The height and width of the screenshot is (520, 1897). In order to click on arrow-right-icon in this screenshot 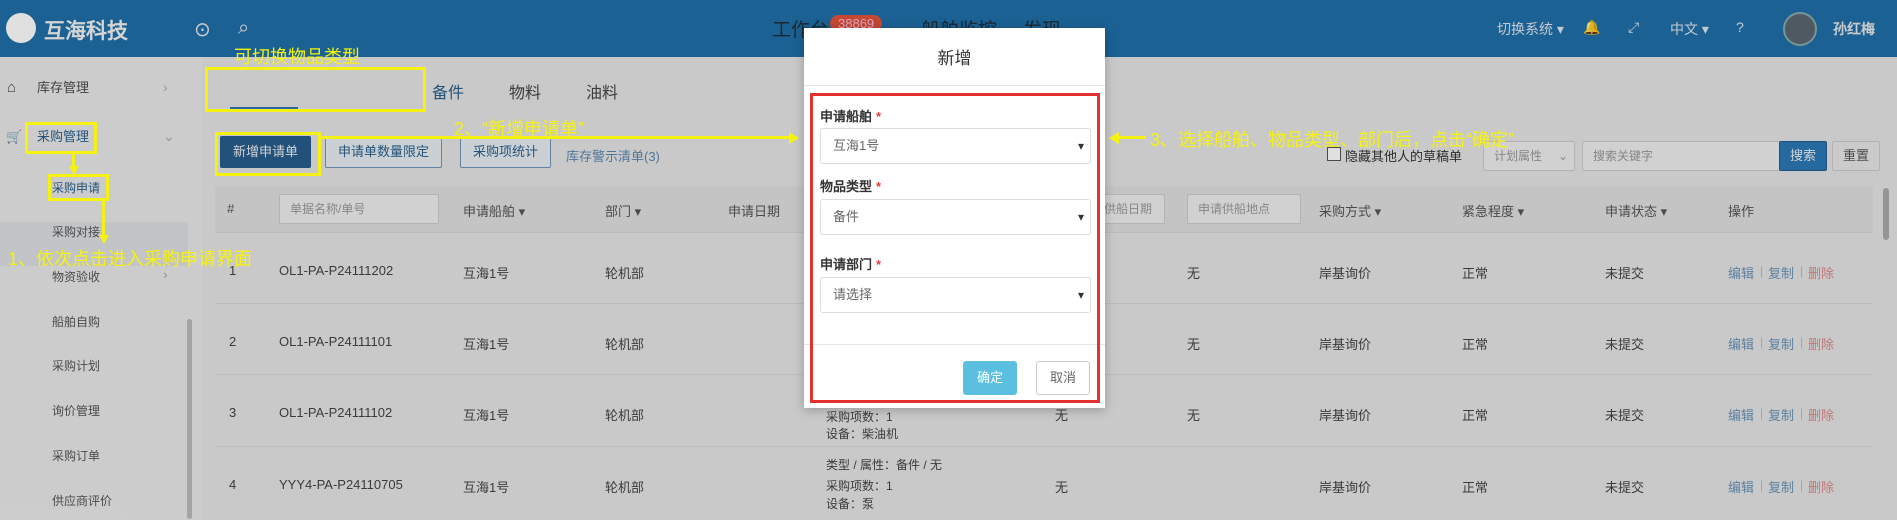, I will do `click(794, 138)`.